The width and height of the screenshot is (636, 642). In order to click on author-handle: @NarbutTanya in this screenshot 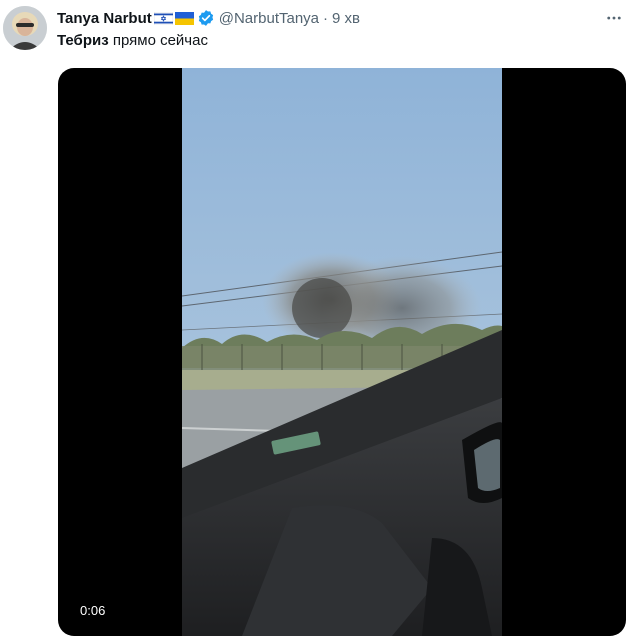, I will do `click(269, 18)`.